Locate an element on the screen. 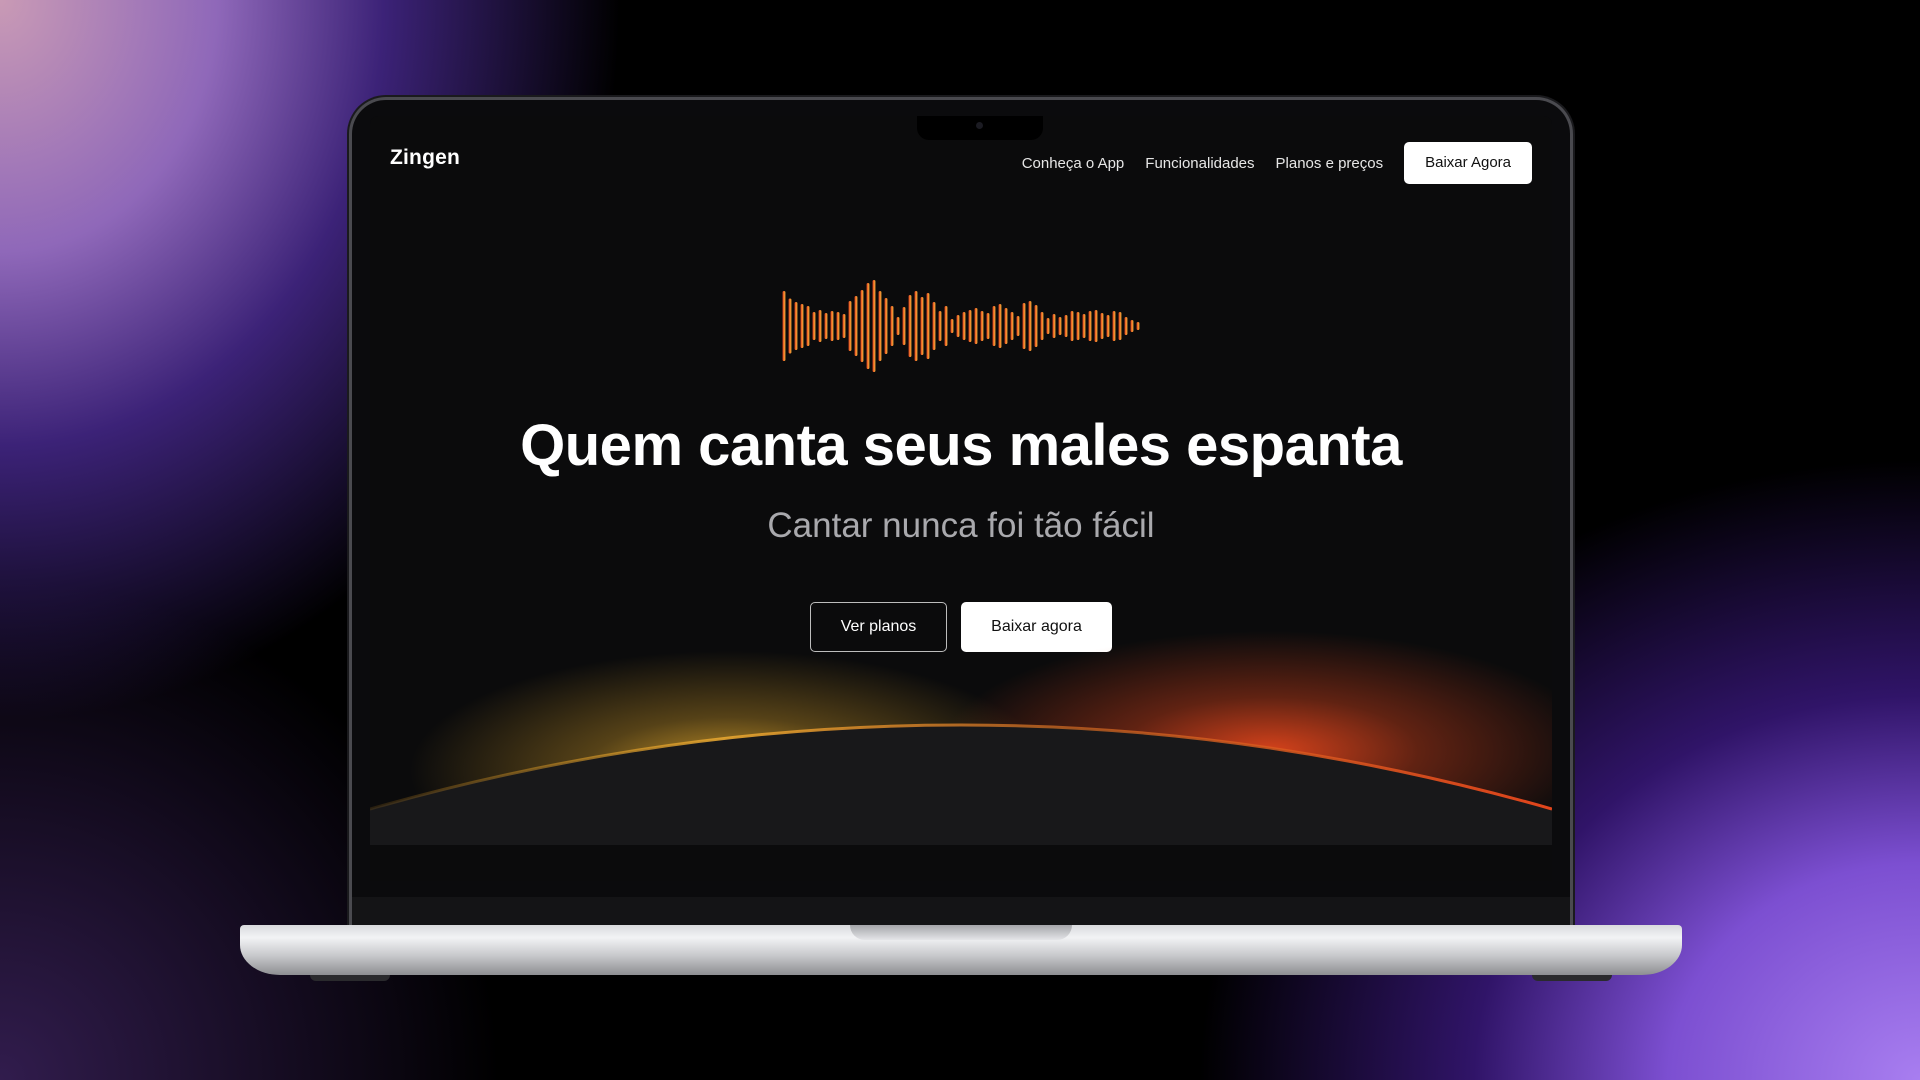 This screenshot has width=1920, height=1080. nav-link-funcionalidades: Funcionalidades is located at coordinates (1199, 163).